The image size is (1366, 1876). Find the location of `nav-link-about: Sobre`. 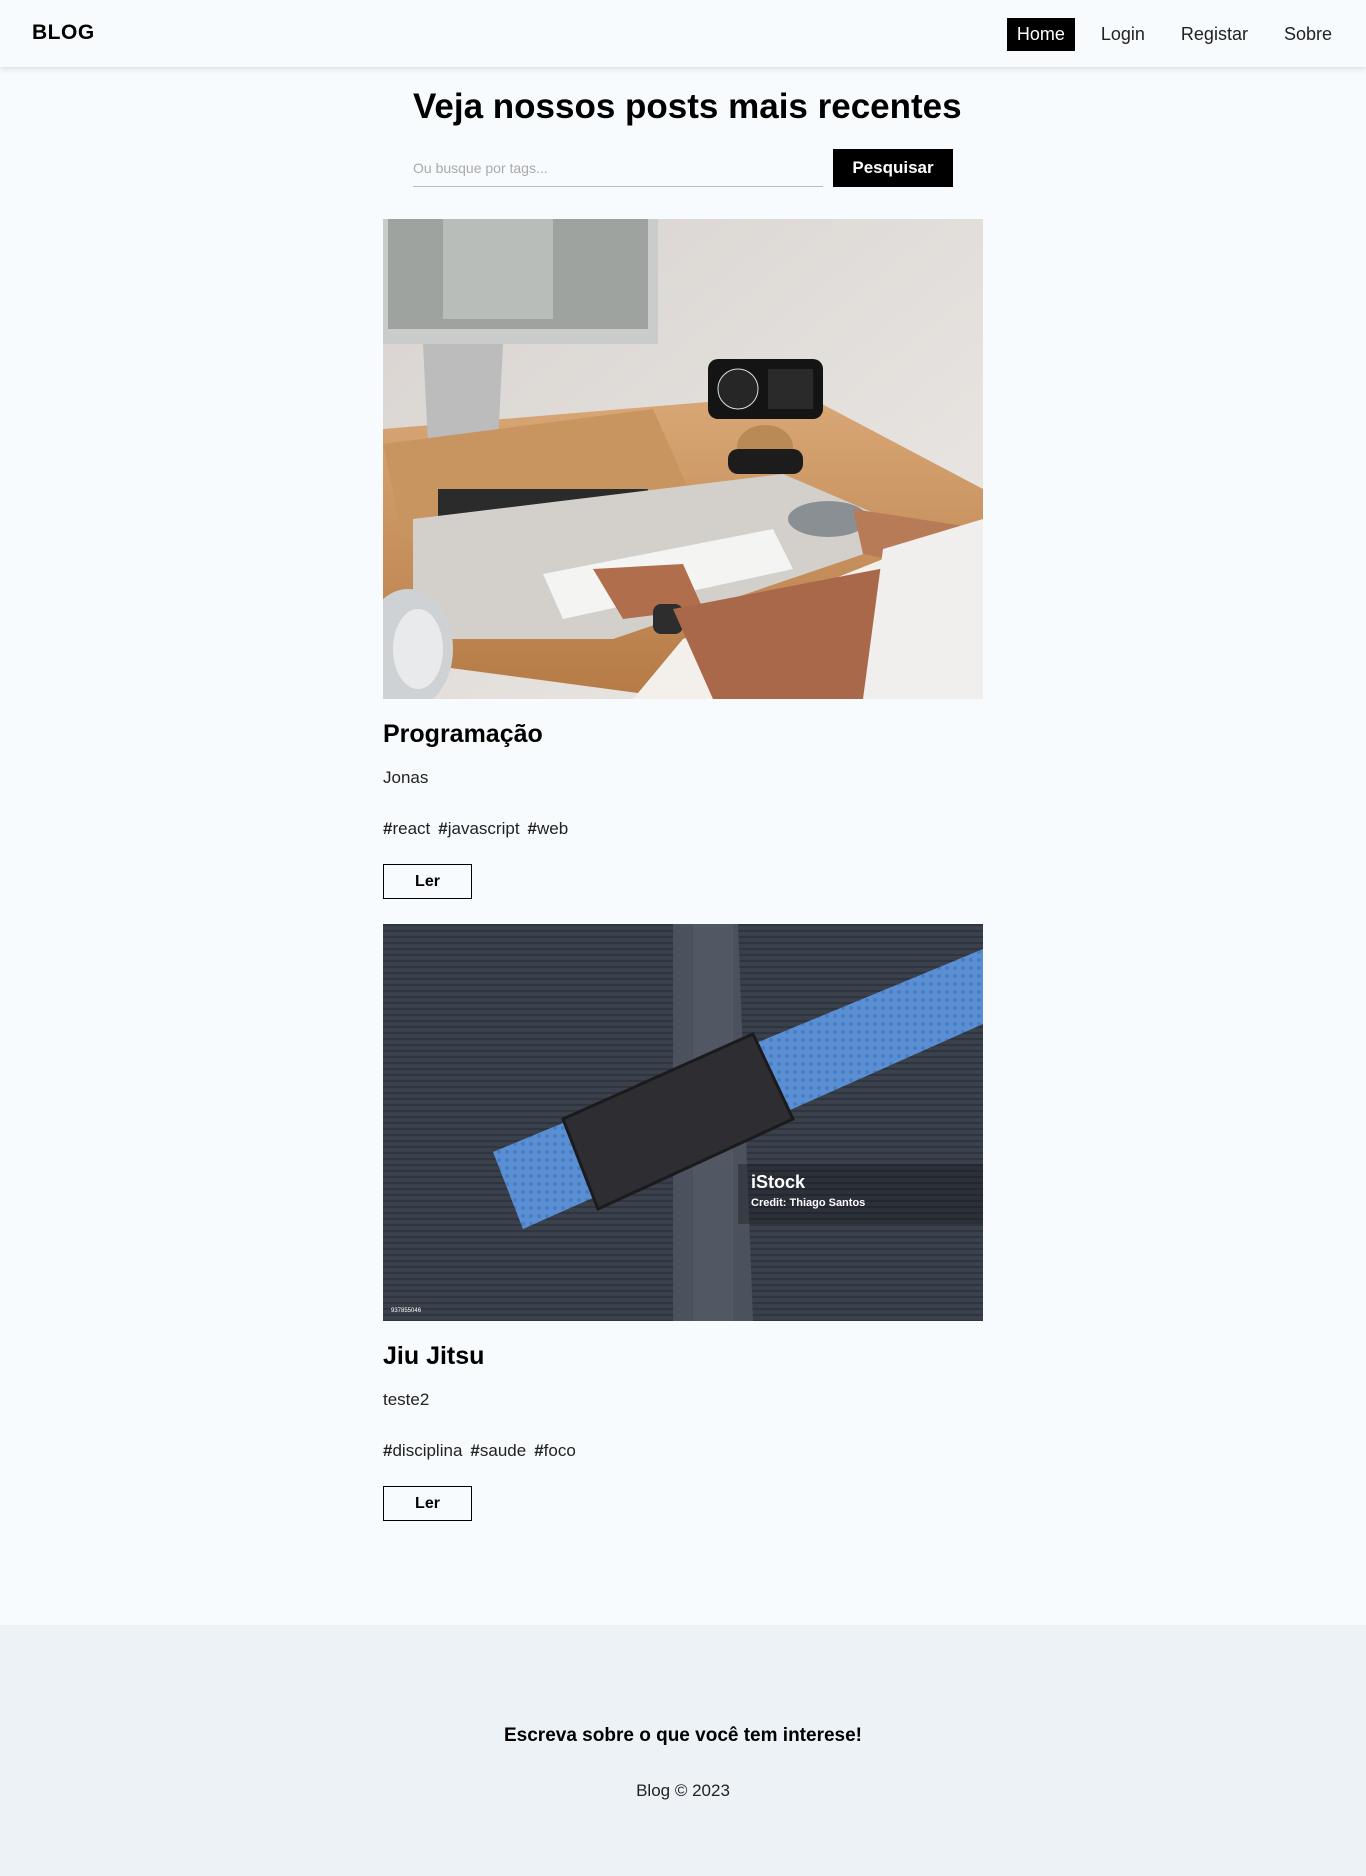

nav-link-about: Sobre is located at coordinates (1308, 34).